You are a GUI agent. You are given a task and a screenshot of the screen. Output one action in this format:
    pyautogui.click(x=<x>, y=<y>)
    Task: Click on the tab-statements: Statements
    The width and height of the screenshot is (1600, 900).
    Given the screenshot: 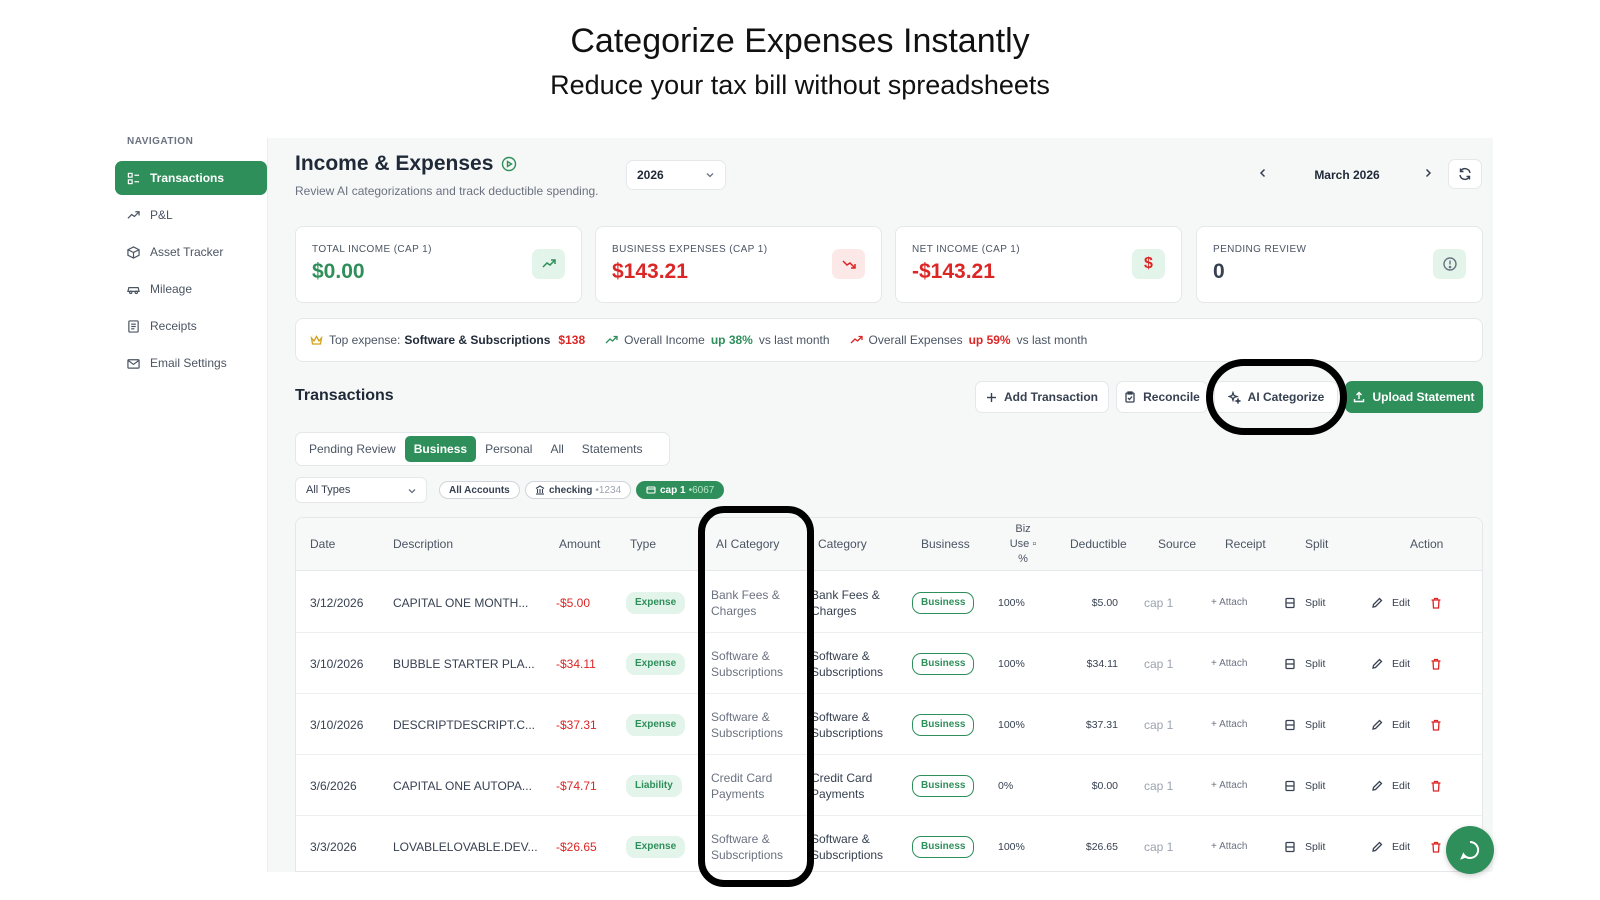 What is the action you would take?
    pyautogui.click(x=612, y=449)
    